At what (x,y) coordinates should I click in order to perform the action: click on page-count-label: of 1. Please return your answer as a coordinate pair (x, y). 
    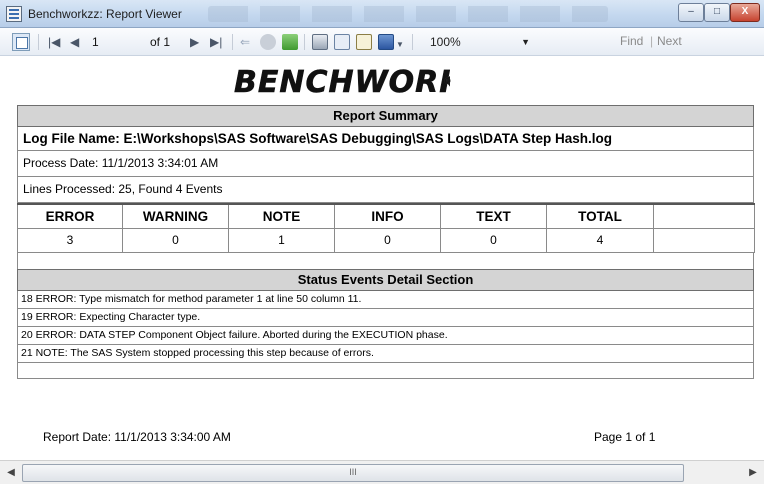
    Looking at the image, I should click on (160, 42).